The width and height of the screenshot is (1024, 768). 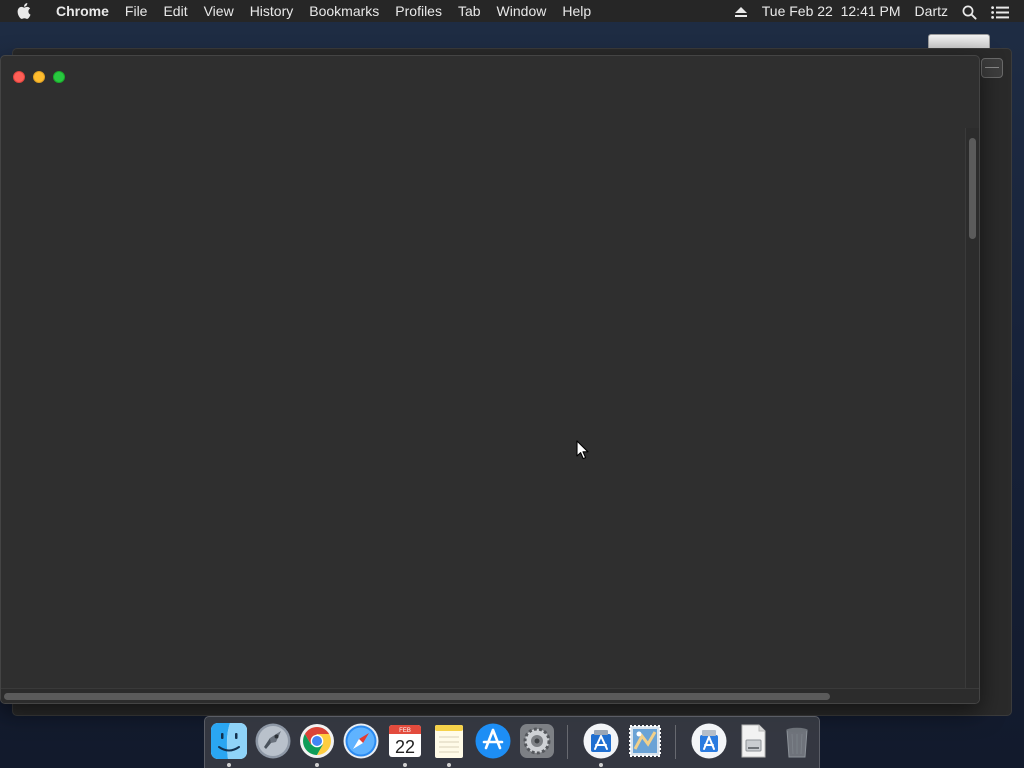 What do you see at coordinates (972, 188) in the screenshot?
I see `vertical-scrollbar-thumb` at bounding box center [972, 188].